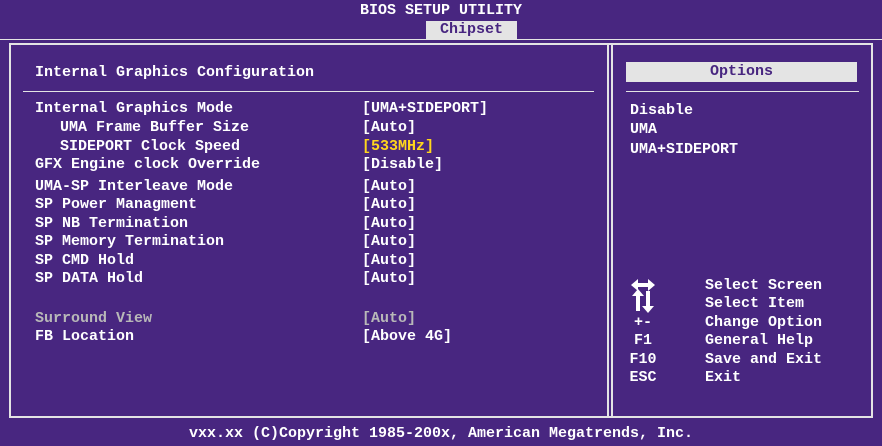 The height and width of the screenshot is (446, 882). What do you see at coordinates (148, 164) in the screenshot?
I see `setting-label: GFX Engine clock Override` at bounding box center [148, 164].